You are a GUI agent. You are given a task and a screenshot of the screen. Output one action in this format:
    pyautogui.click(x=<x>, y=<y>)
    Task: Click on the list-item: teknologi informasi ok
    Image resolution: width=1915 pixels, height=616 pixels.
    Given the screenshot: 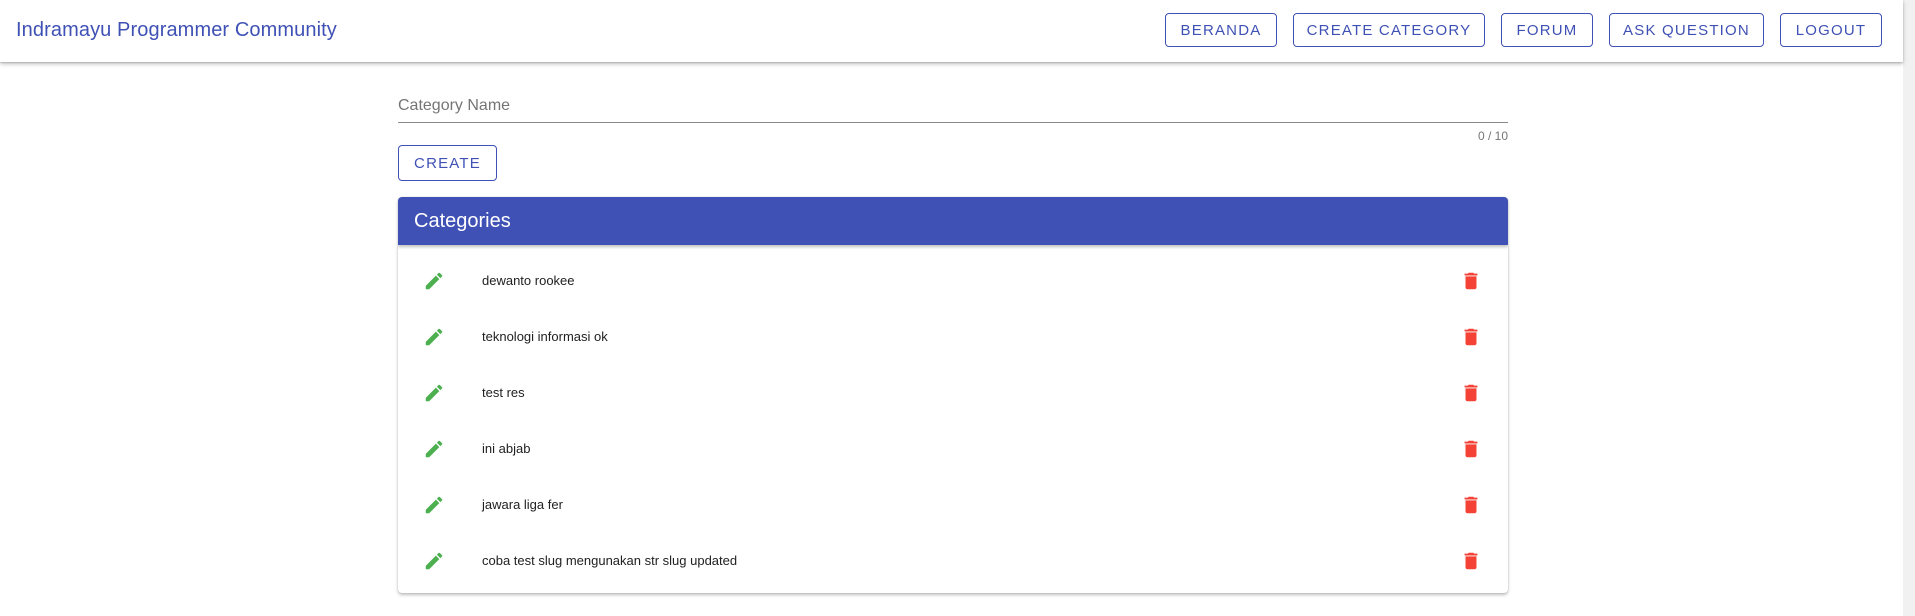 What is the action you would take?
    pyautogui.click(x=953, y=337)
    